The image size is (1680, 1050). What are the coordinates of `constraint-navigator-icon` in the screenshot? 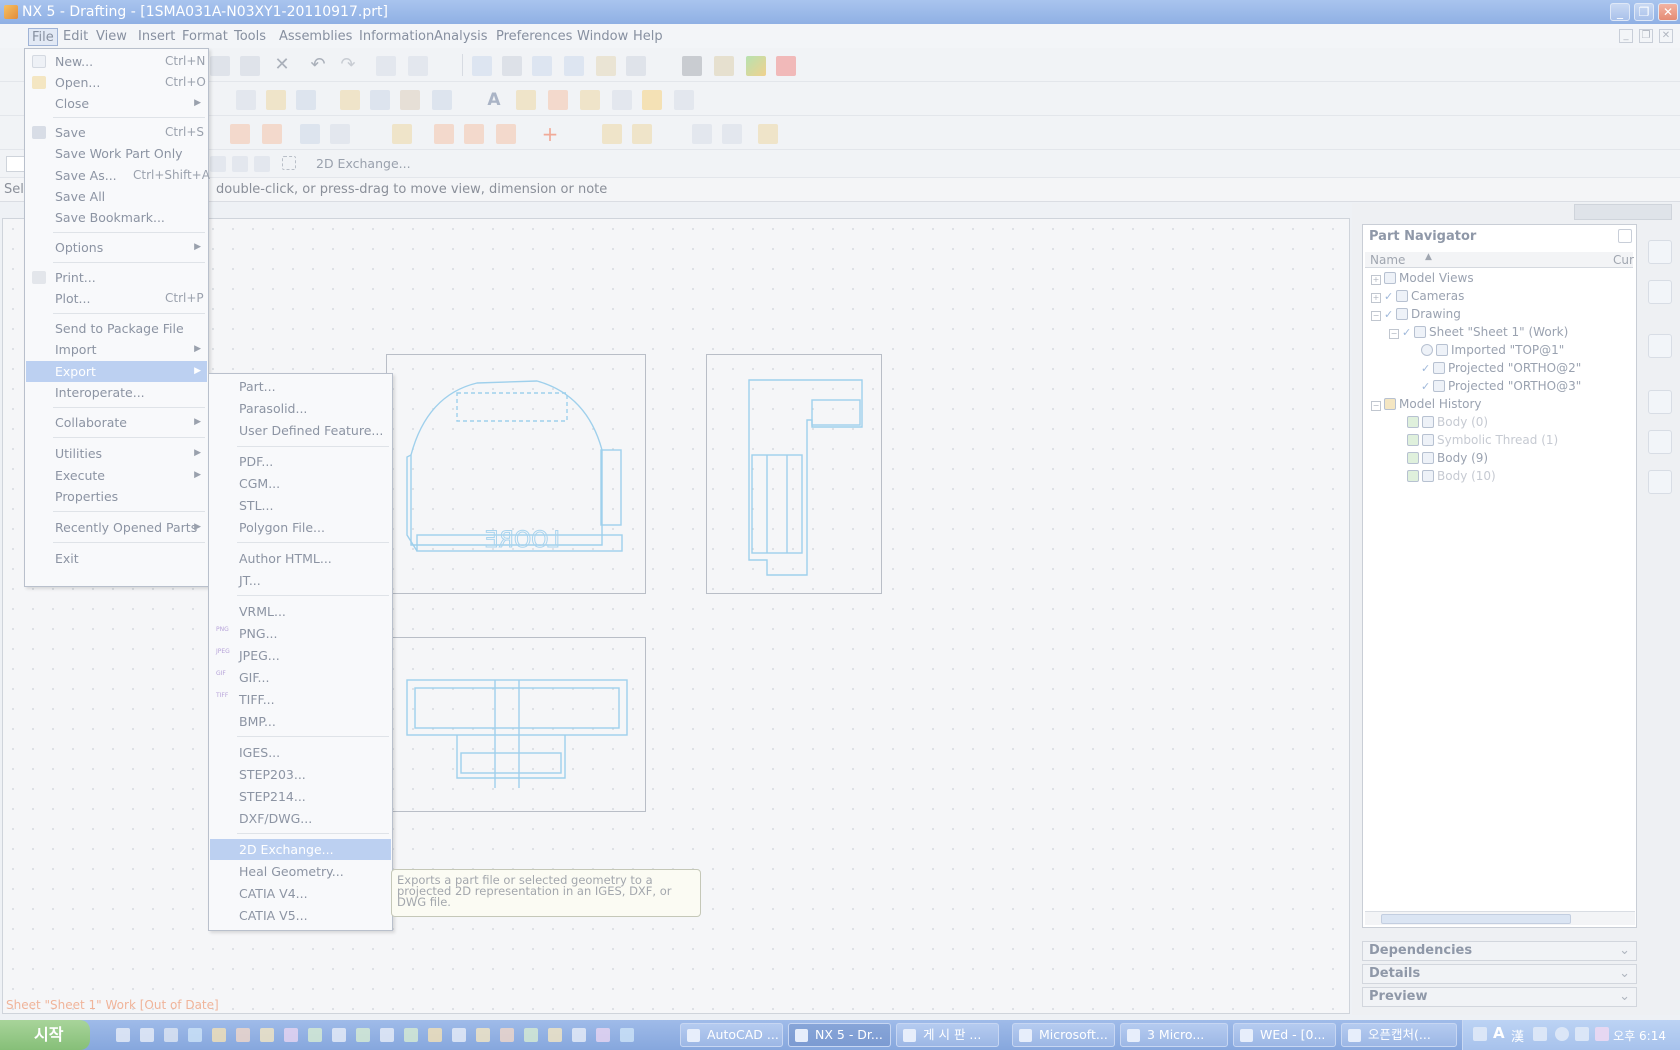 It's located at (1660, 292).